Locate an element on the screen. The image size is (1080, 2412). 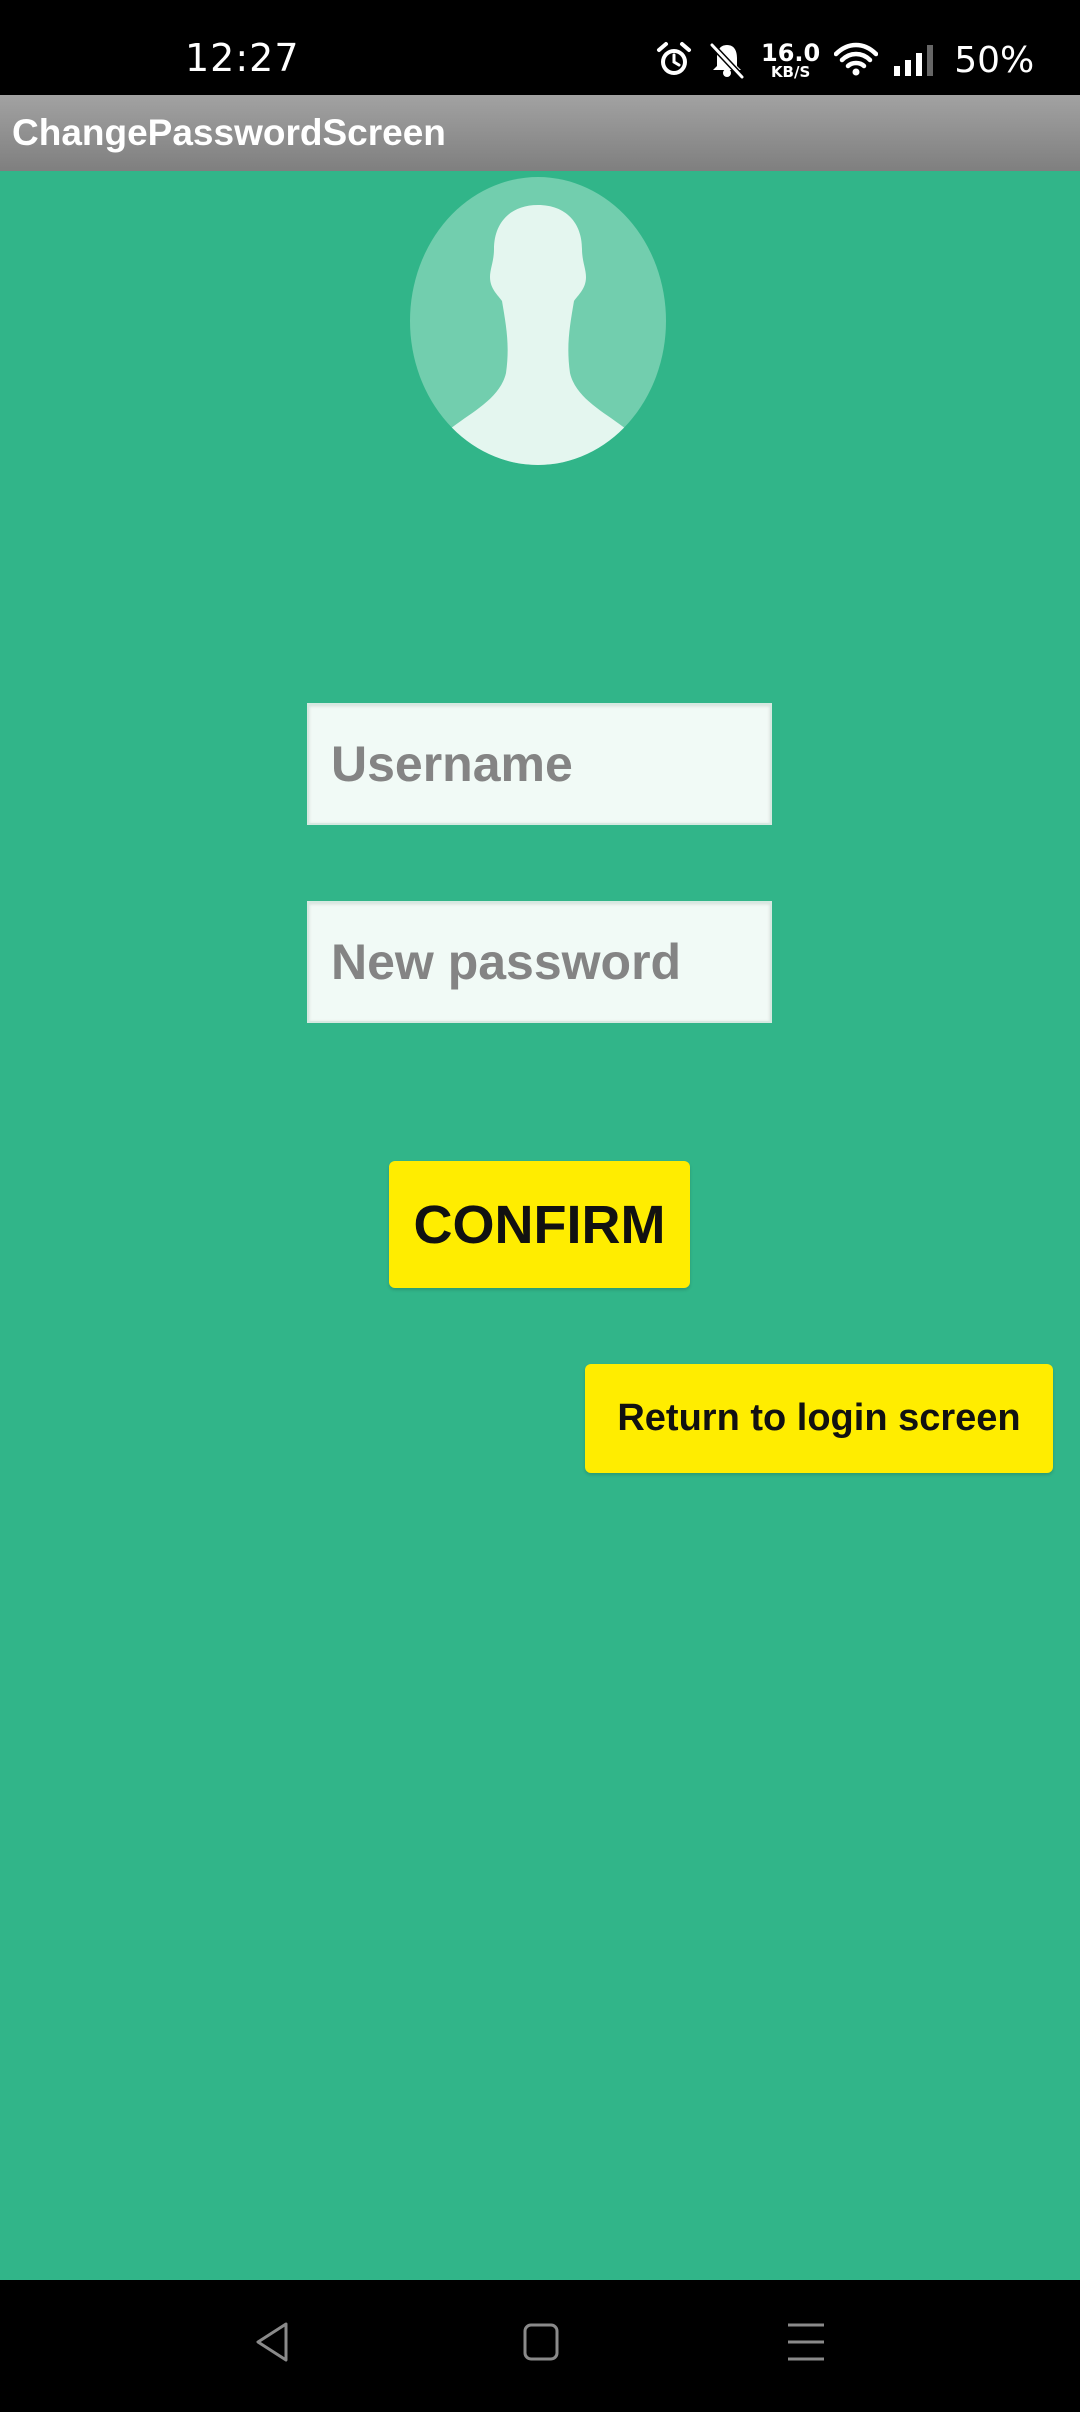
navigation-bar is located at coordinates (540, 2346).